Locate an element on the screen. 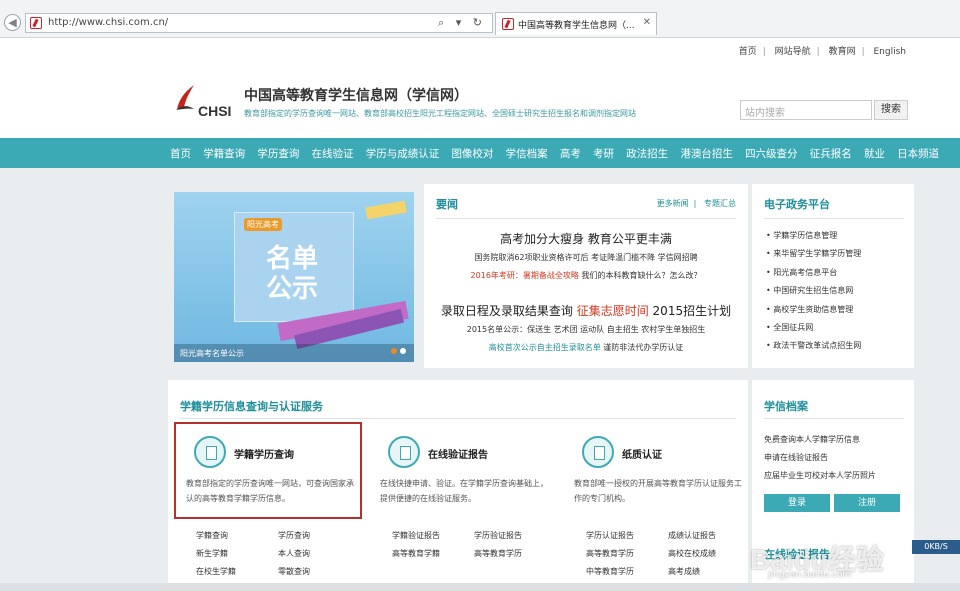  banner-title: 名单公示 is located at coordinates (292, 274).